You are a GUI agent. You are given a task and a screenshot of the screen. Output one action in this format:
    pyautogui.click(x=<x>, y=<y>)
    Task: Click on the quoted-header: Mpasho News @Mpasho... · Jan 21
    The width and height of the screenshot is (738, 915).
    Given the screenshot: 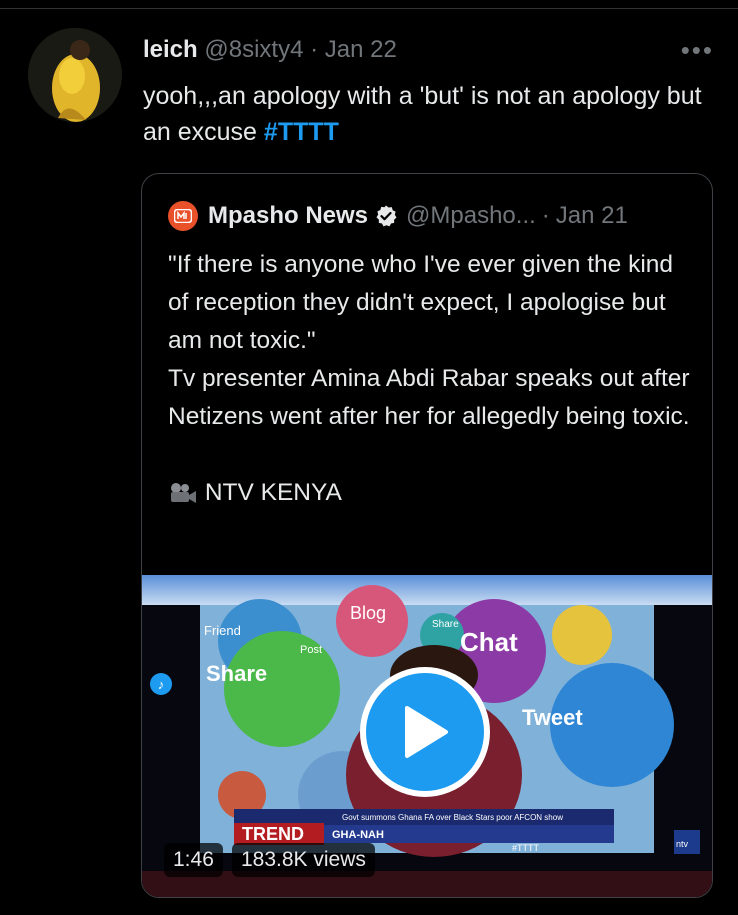 What is the action you would take?
    pyautogui.click(x=398, y=216)
    